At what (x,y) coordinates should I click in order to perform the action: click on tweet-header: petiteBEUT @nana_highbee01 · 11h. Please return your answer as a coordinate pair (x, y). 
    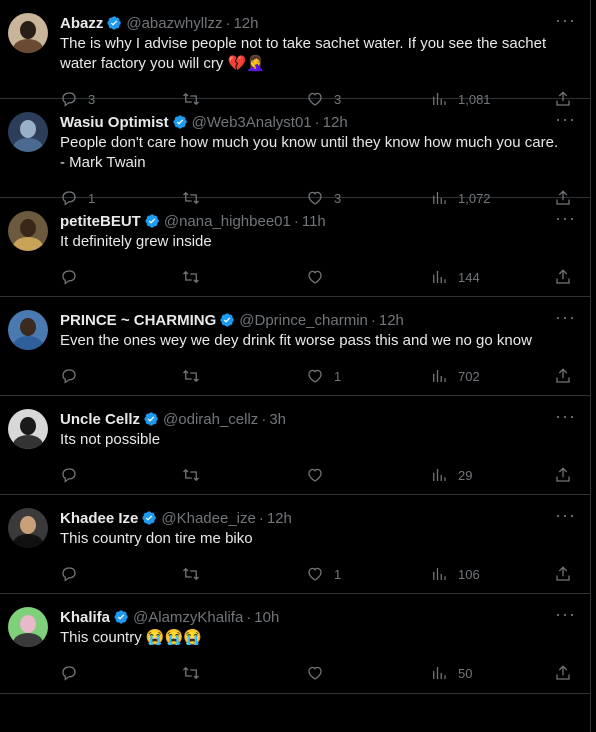
    Looking at the image, I should click on (317, 221).